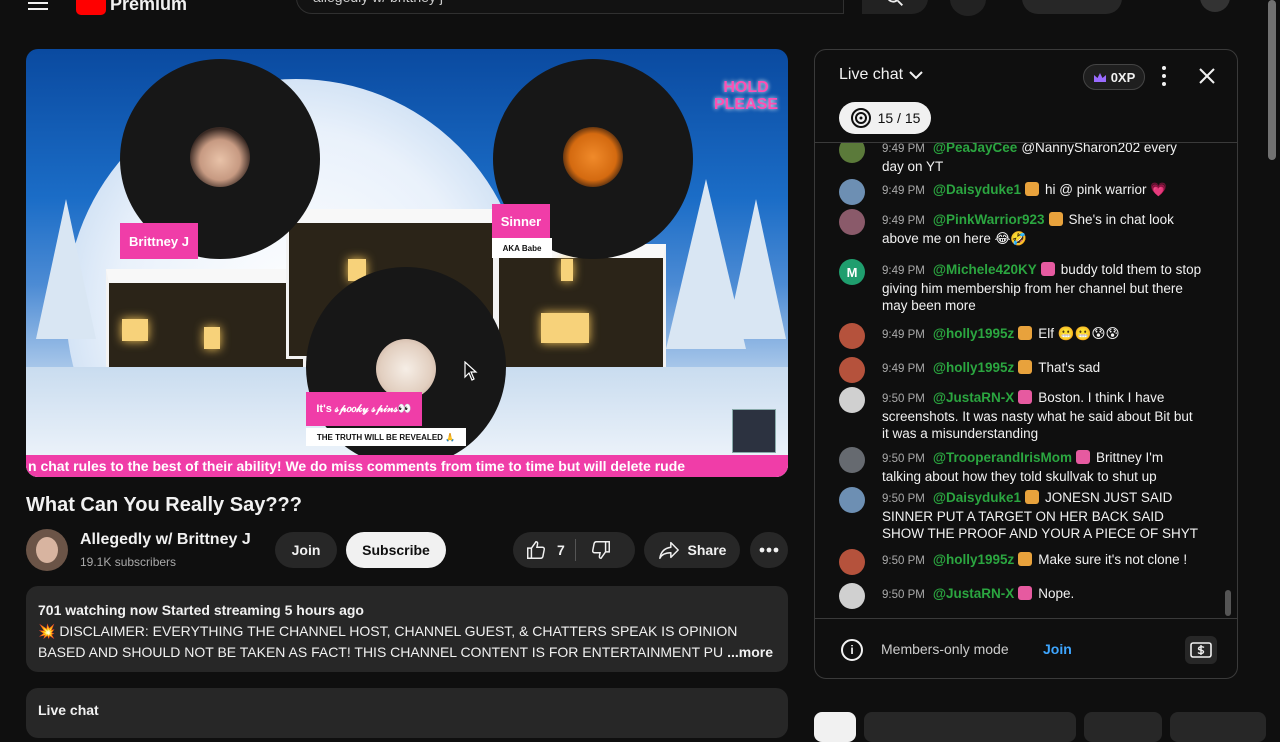 This screenshot has width=1280, height=742. What do you see at coordinates (746, 87) in the screenshot?
I see `hold-please-line1: HOLD` at bounding box center [746, 87].